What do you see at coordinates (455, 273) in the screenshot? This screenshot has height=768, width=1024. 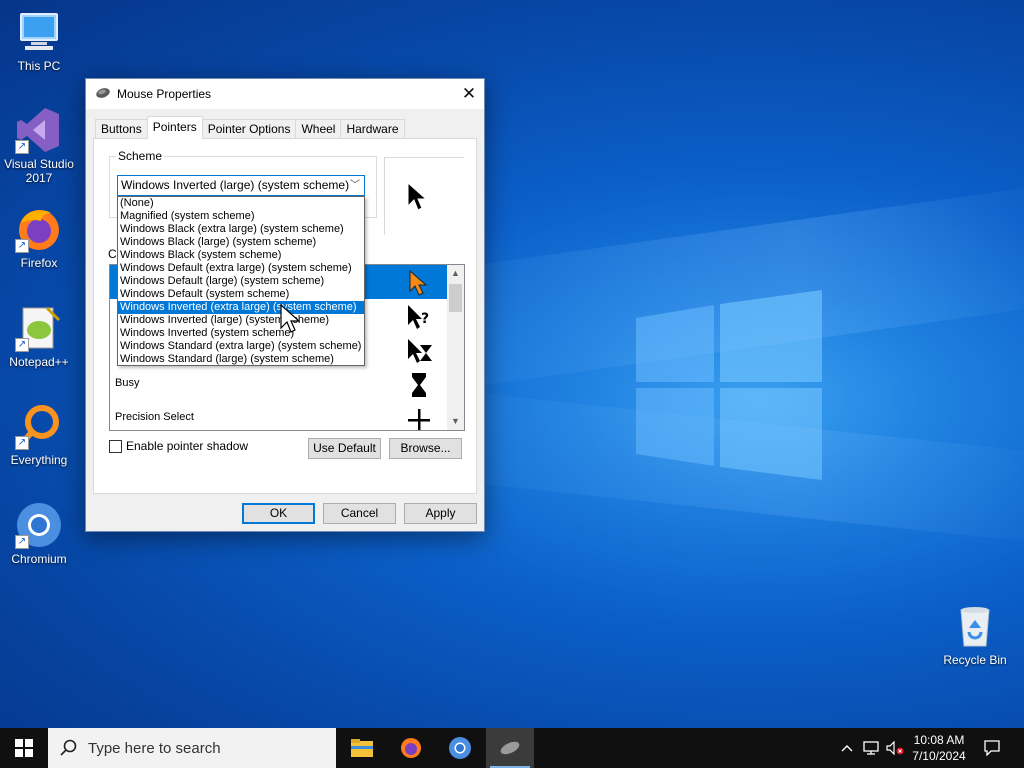 I see `scroll-up-icon: ▲` at bounding box center [455, 273].